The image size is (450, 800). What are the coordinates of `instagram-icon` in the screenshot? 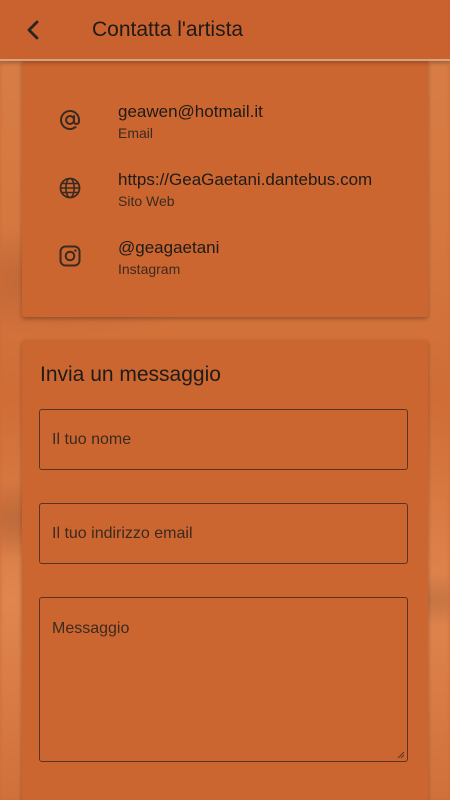 It's located at (70, 256).